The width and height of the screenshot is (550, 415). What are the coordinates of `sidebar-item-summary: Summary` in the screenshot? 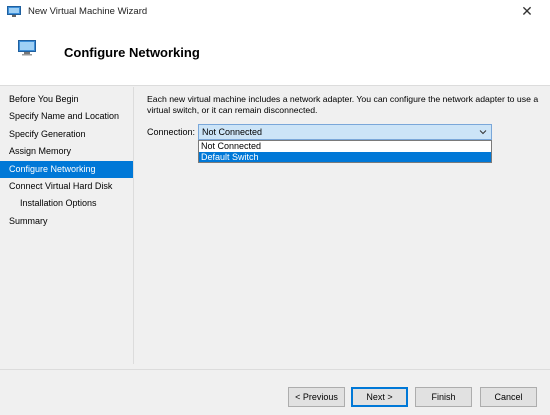 It's located at (66, 221).